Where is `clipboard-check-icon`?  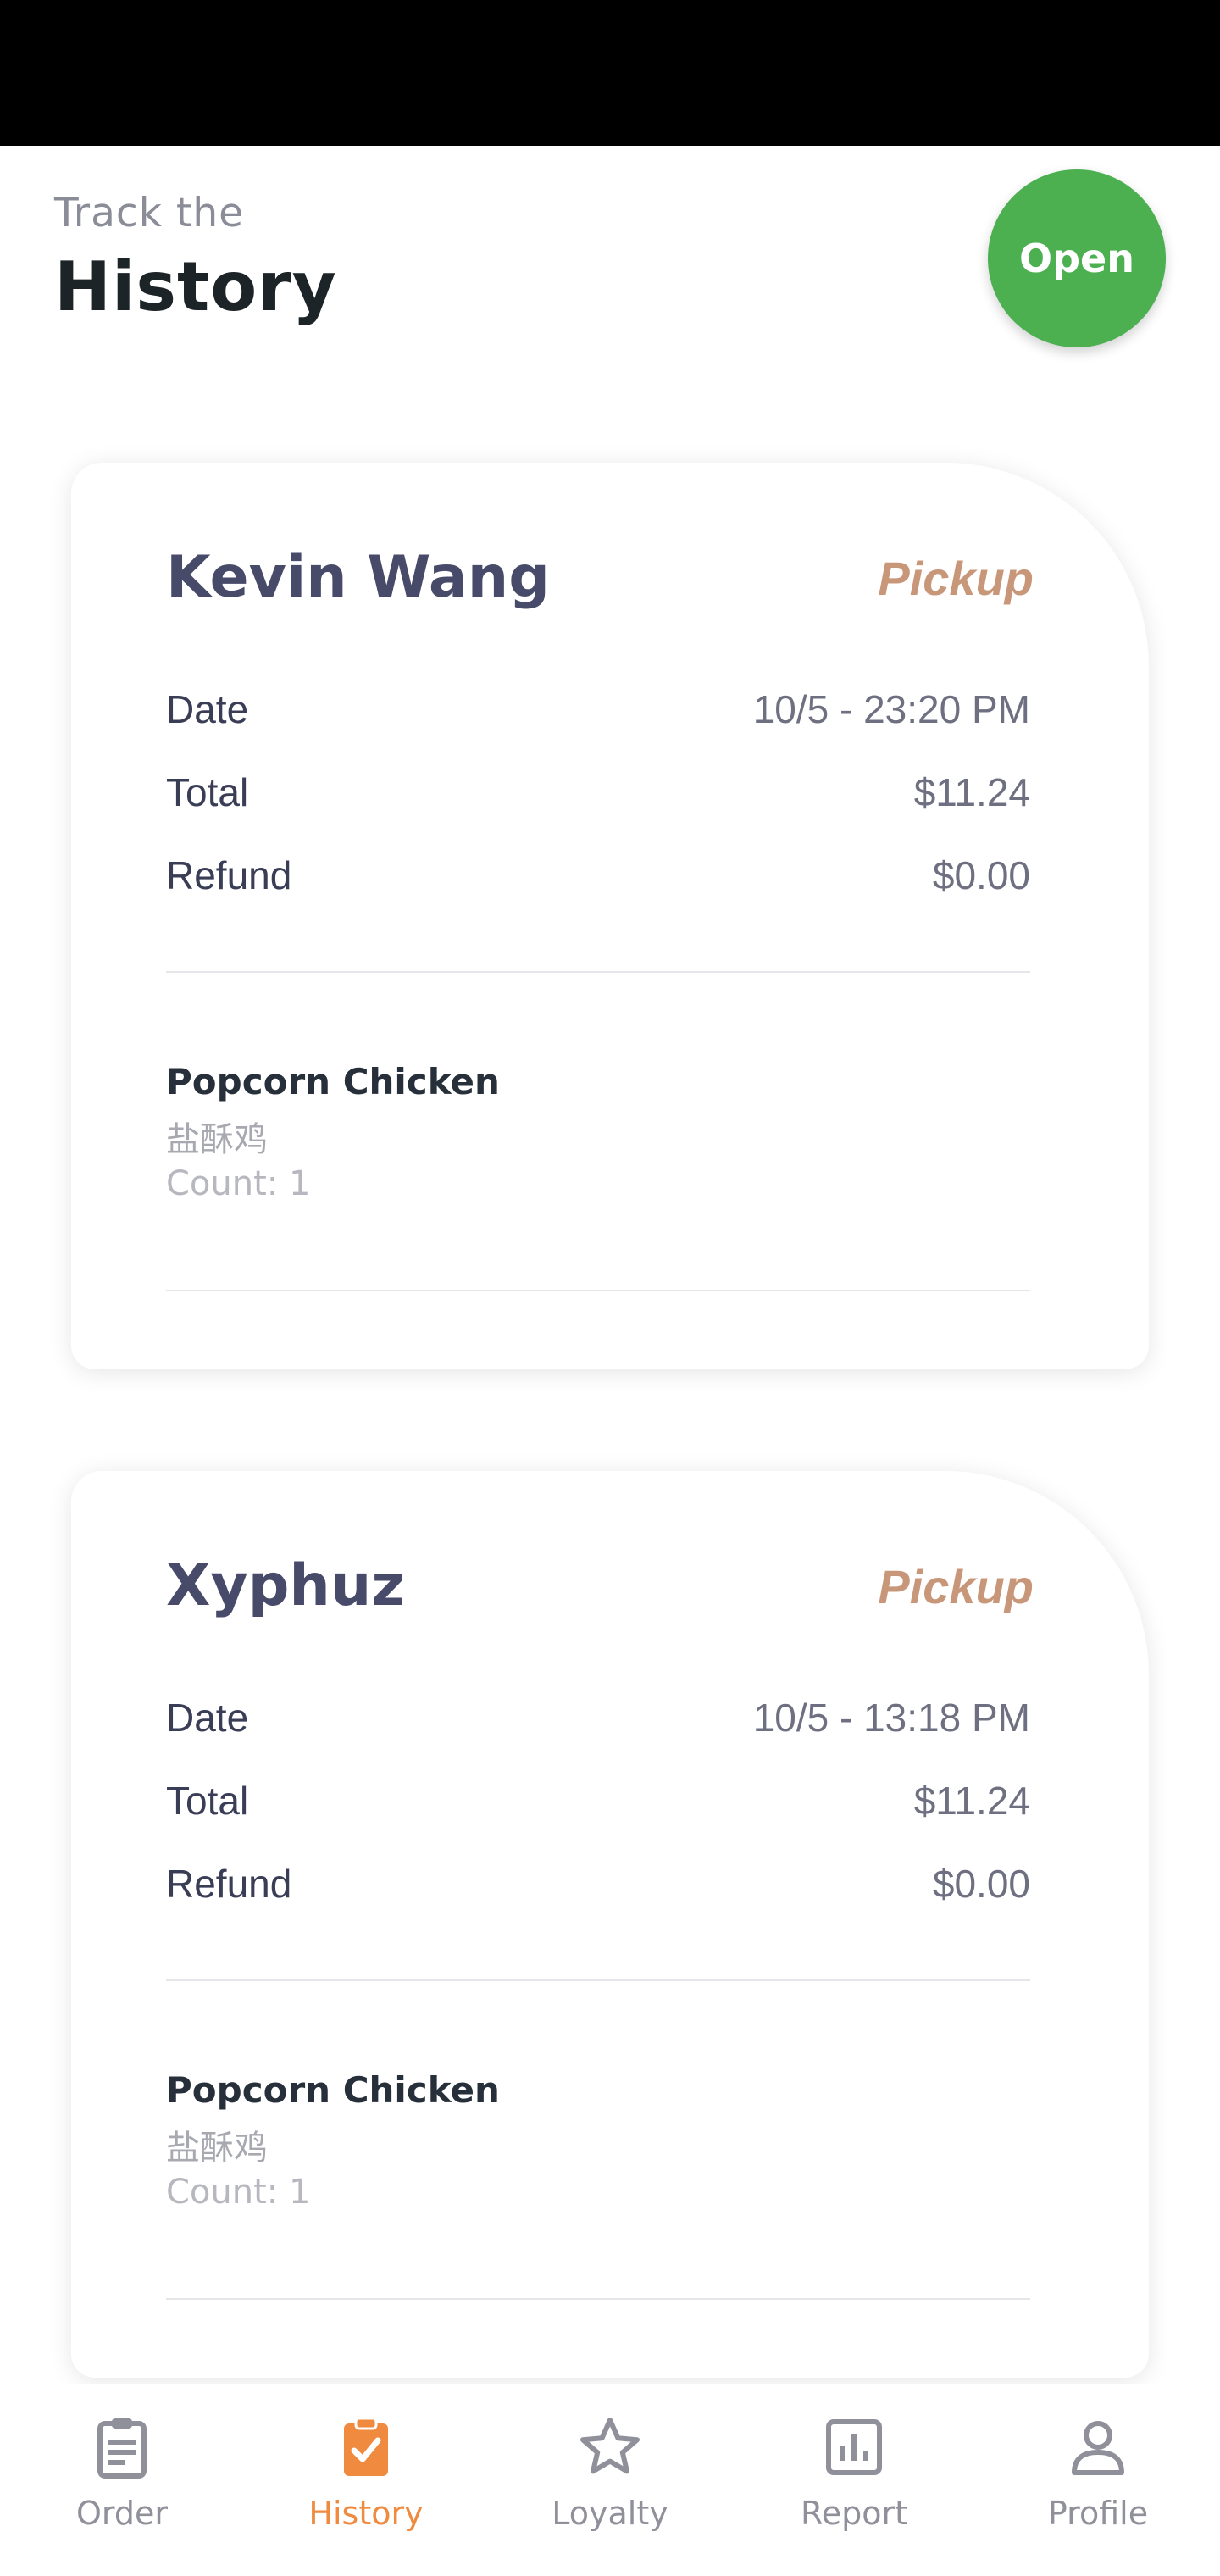
clipboard-check-icon is located at coordinates (366, 2446).